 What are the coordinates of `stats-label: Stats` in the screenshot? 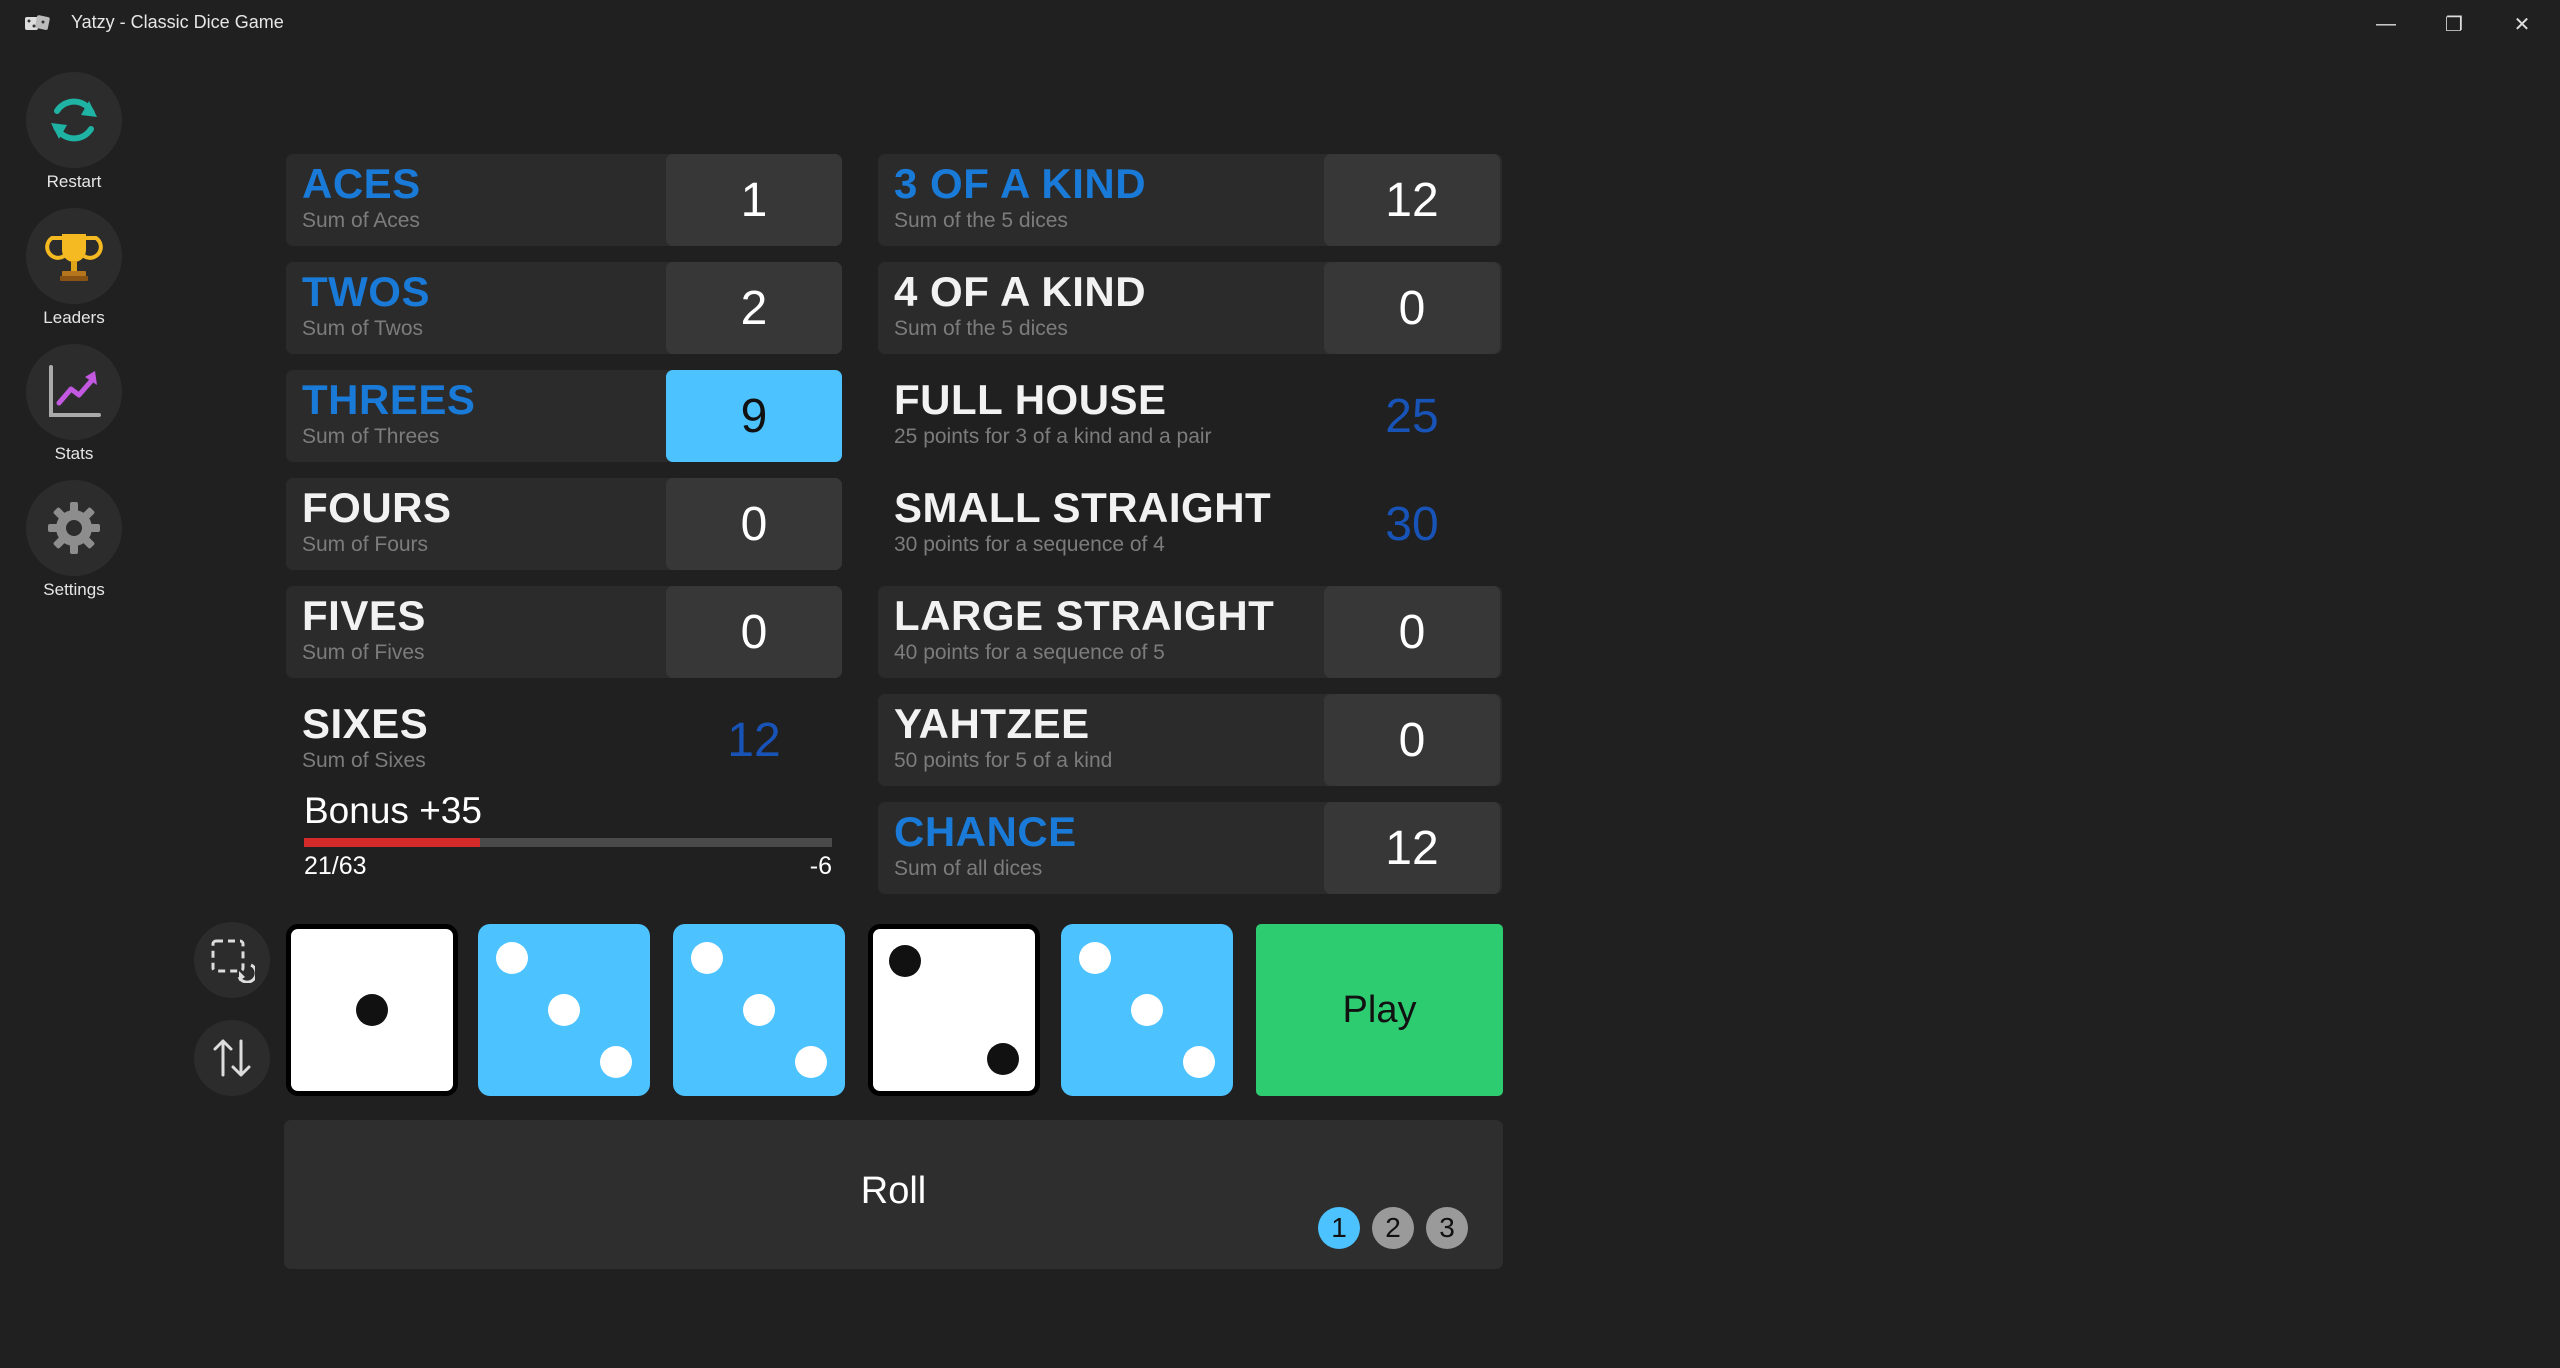 It's located at (74, 453).